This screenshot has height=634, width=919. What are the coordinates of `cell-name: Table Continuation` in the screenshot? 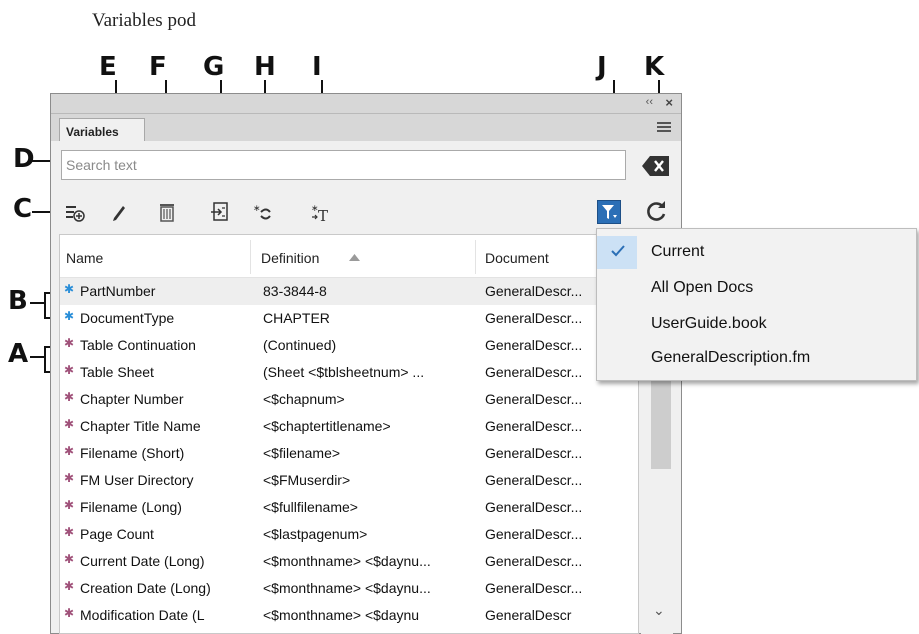 It's located at (138, 345).